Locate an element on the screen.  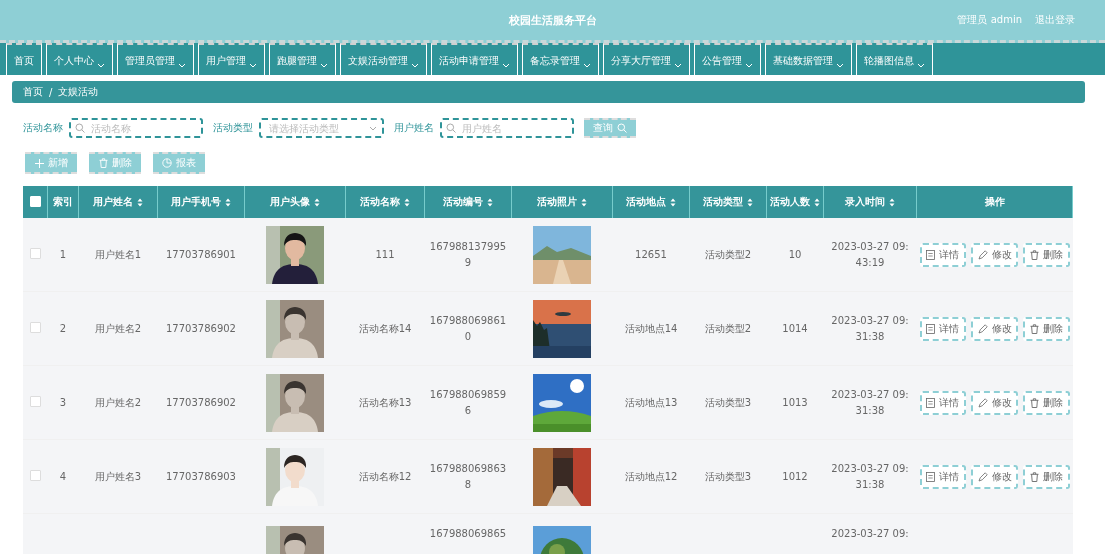
table-cell-text: 2 is located at coordinates (63, 328).